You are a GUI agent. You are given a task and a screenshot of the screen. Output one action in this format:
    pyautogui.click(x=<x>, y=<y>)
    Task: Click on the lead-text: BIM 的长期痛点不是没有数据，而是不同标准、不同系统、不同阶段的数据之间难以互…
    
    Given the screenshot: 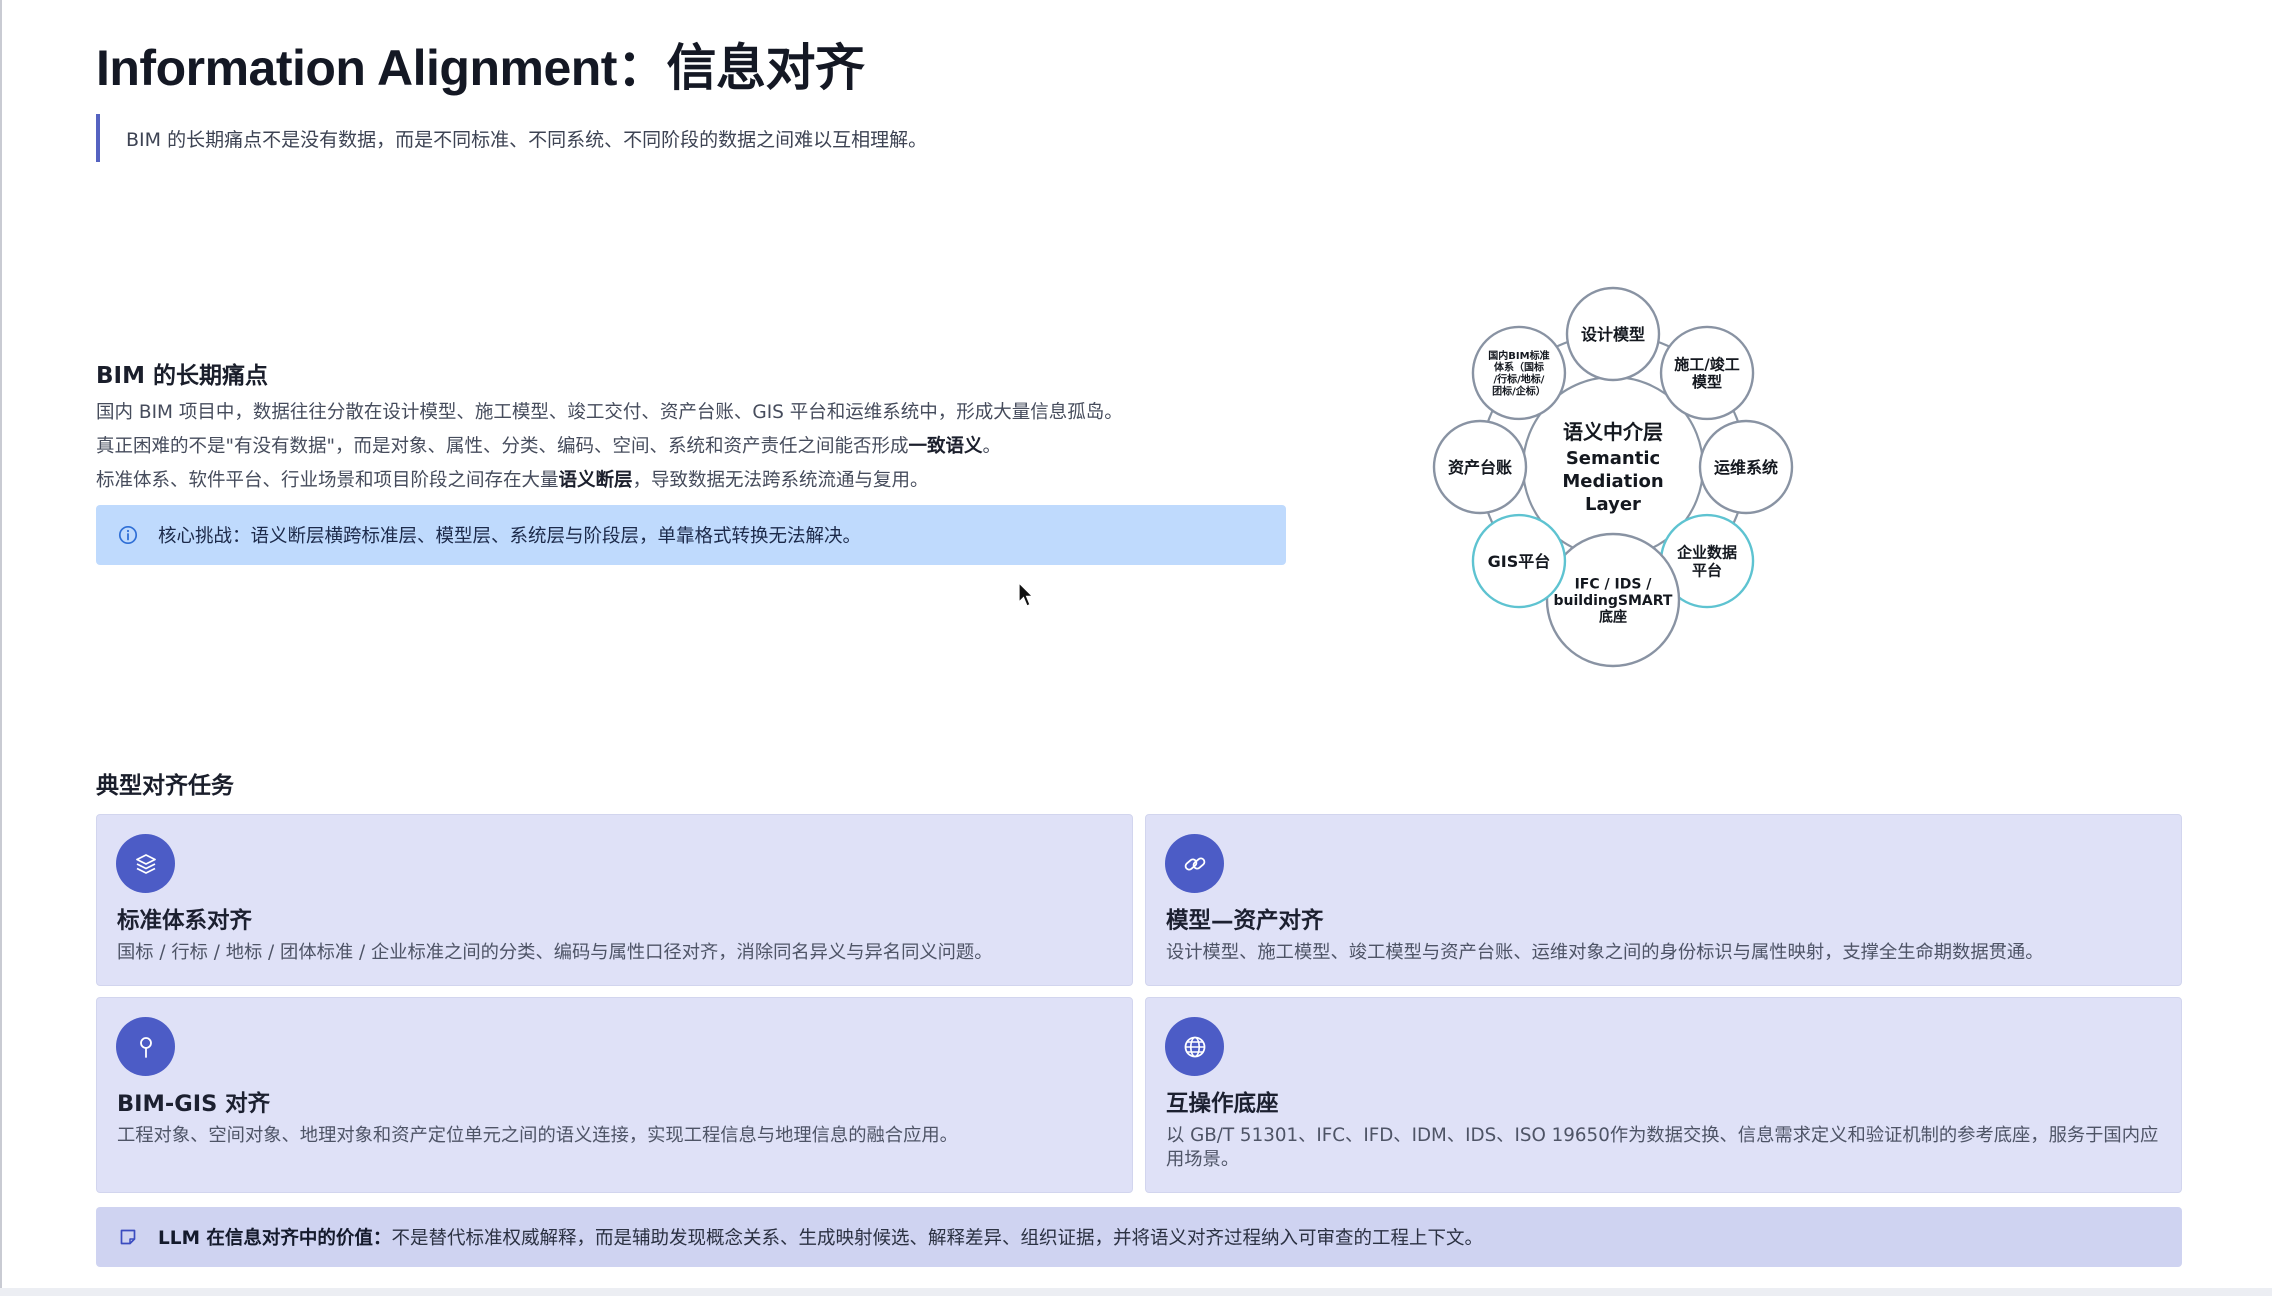 What is the action you would take?
    pyautogui.click(x=527, y=139)
    